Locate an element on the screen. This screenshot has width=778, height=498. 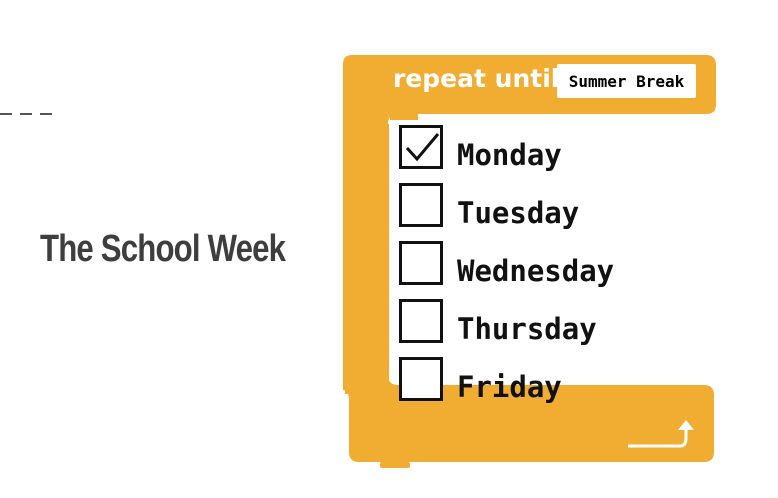
repeat-until-label: repeat until is located at coordinates (476, 78).